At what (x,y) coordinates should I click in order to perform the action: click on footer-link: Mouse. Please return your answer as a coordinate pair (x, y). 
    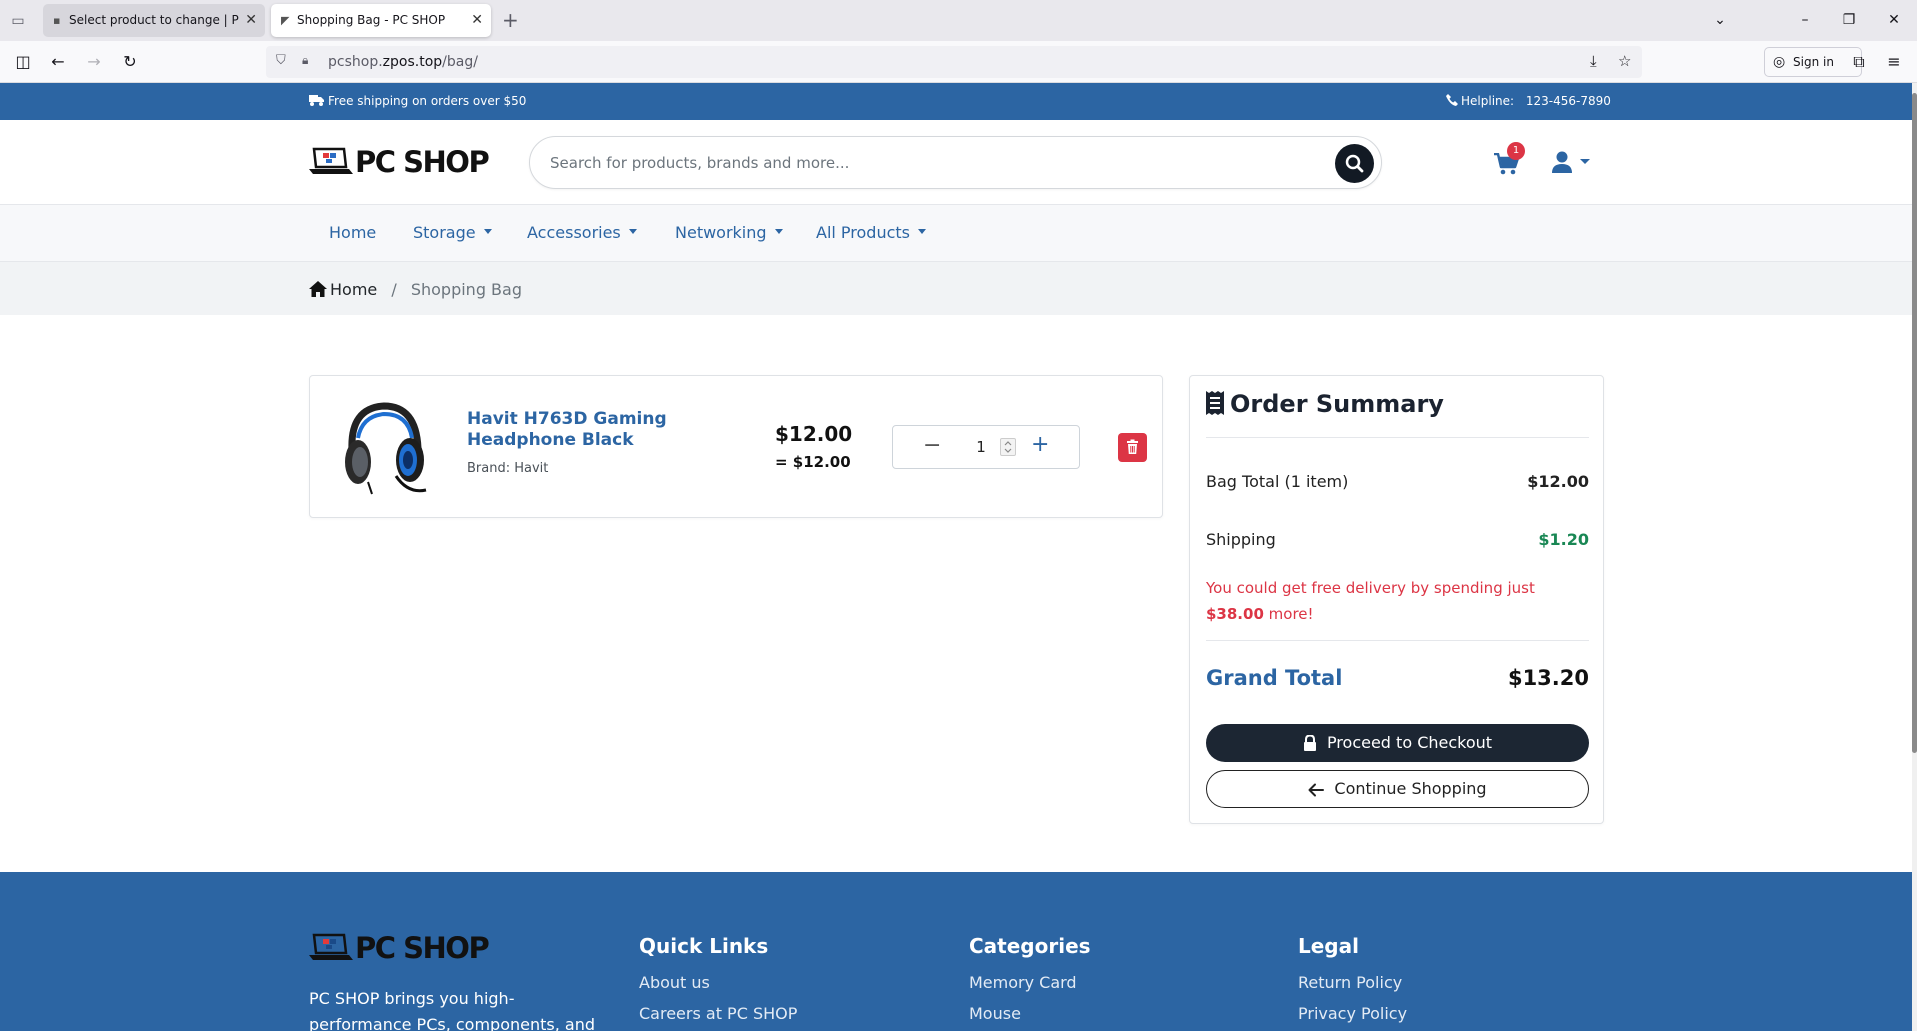
    Looking at the image, I should click on (1030, 1013).